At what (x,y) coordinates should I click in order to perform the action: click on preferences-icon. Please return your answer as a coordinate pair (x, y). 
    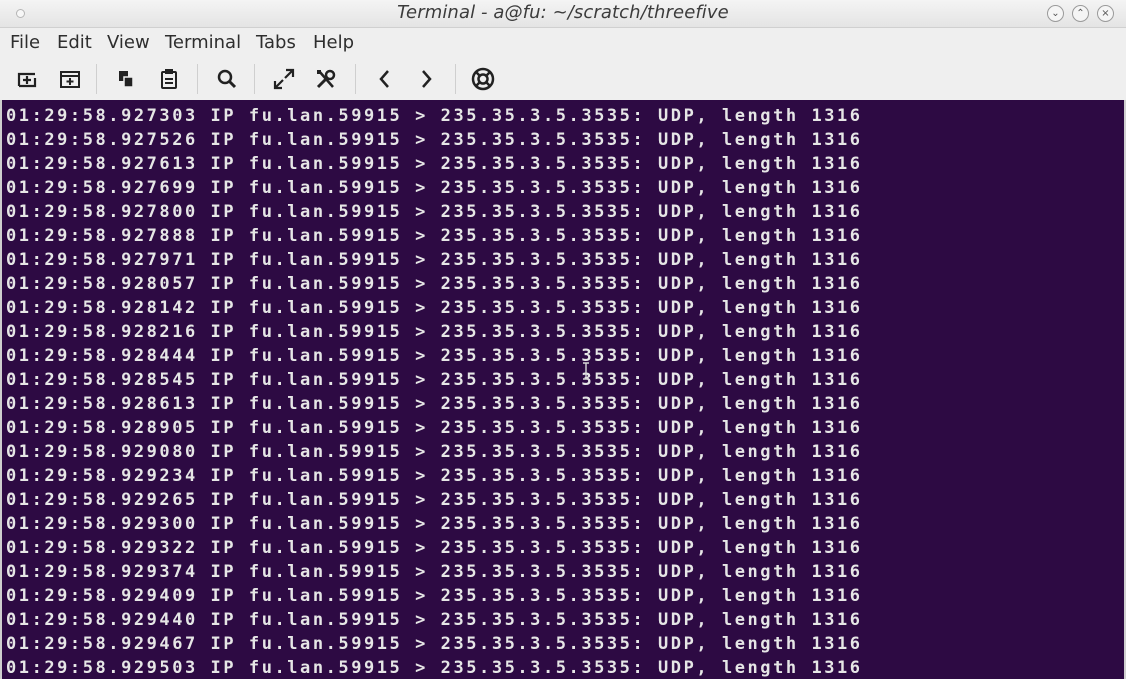
    Looking at the image, I should click on (326, 79).